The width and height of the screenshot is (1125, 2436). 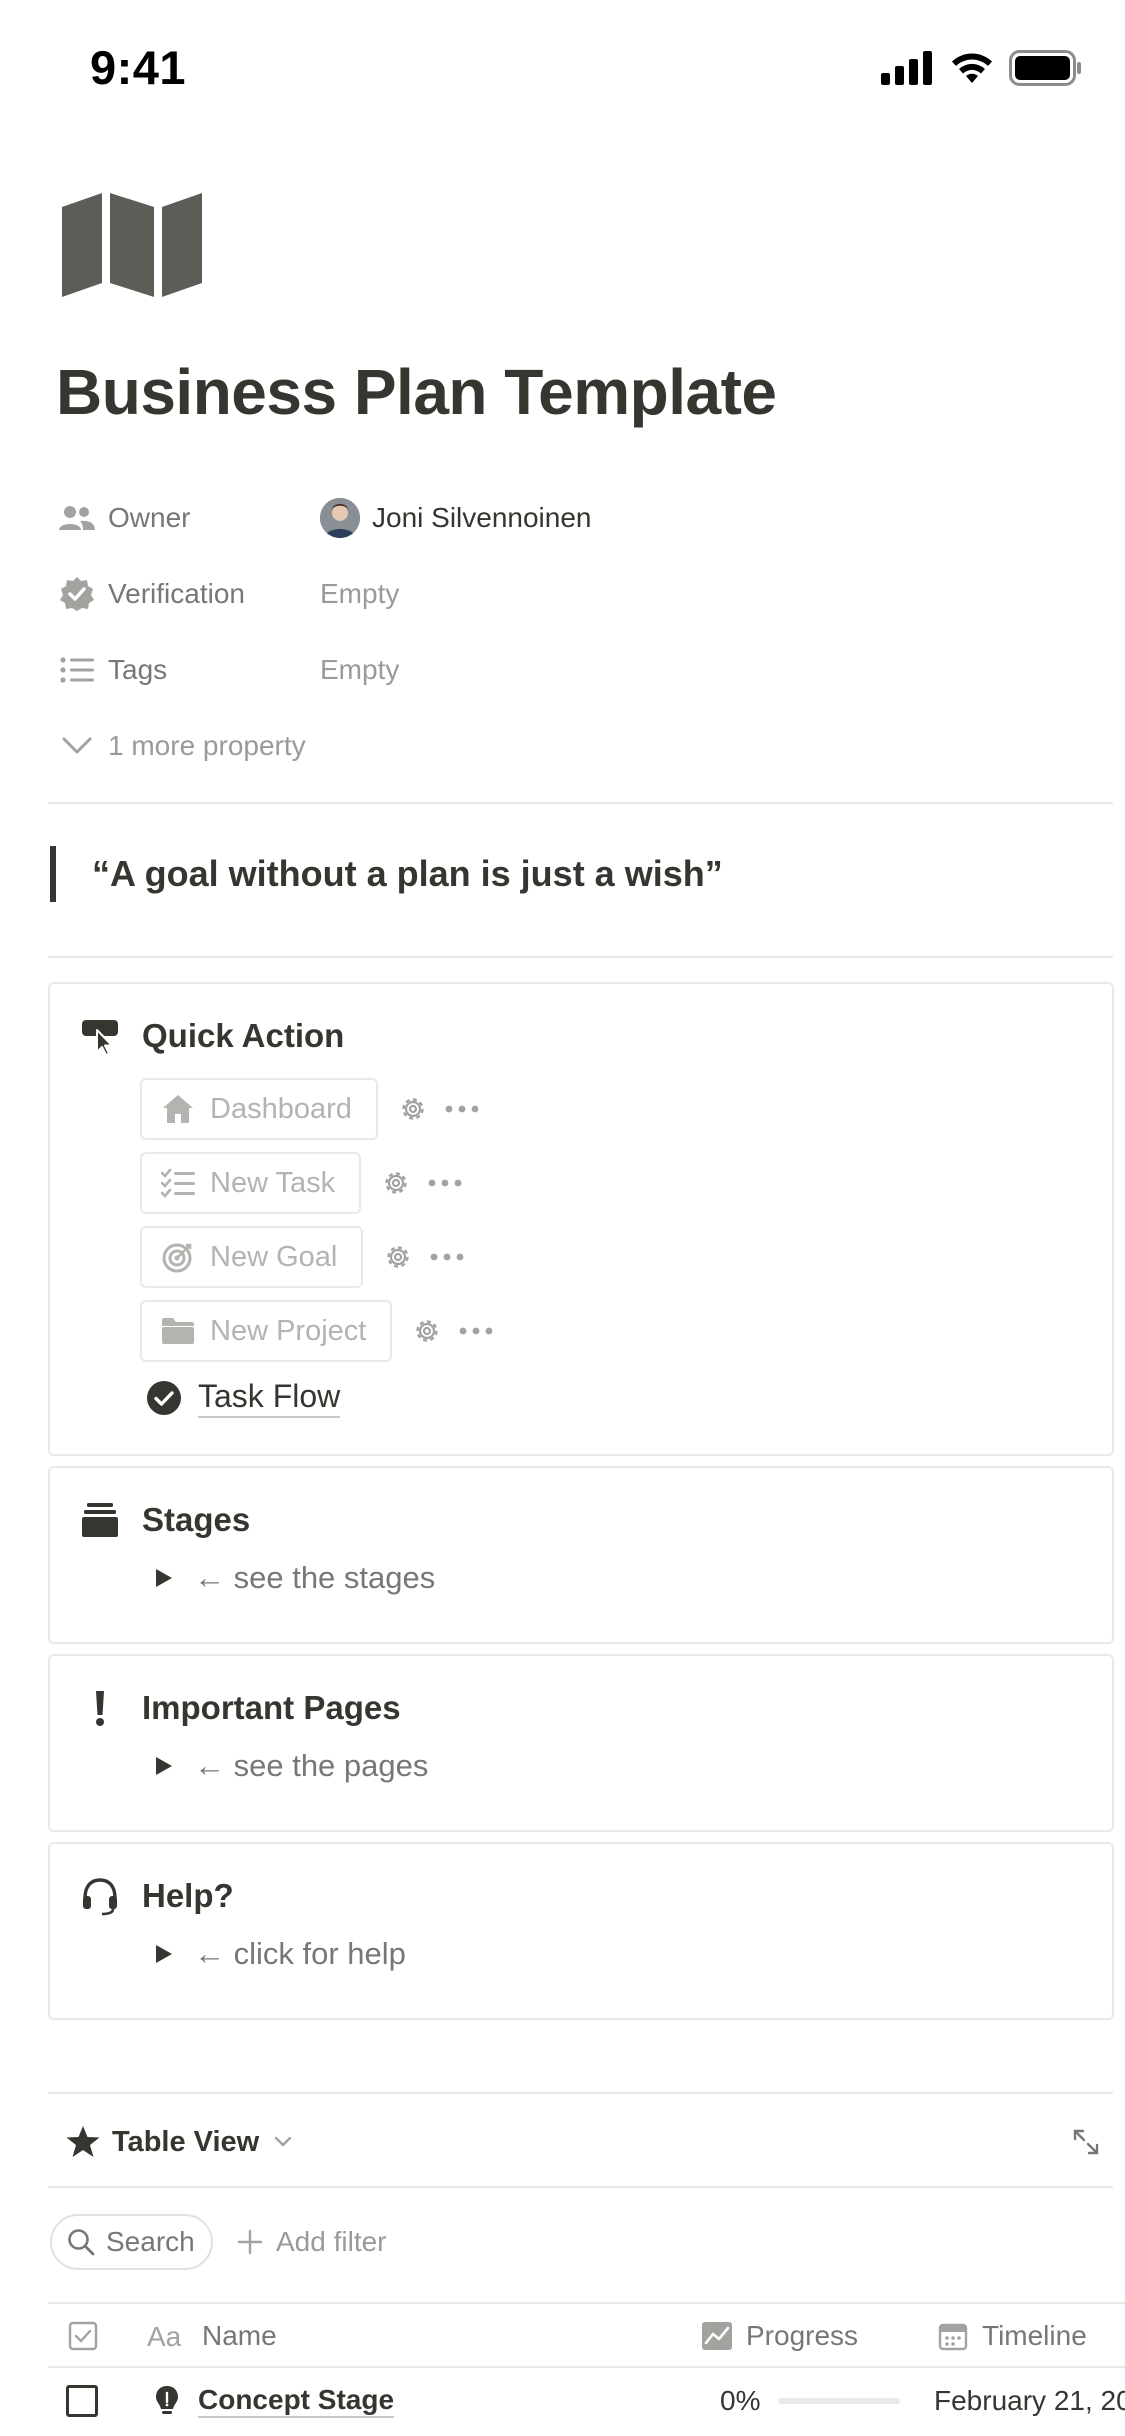 What do you see at coordinates (273, 1182) in the screenshot?
I see `button-label: New Task` at bounding box center [273, 1182].